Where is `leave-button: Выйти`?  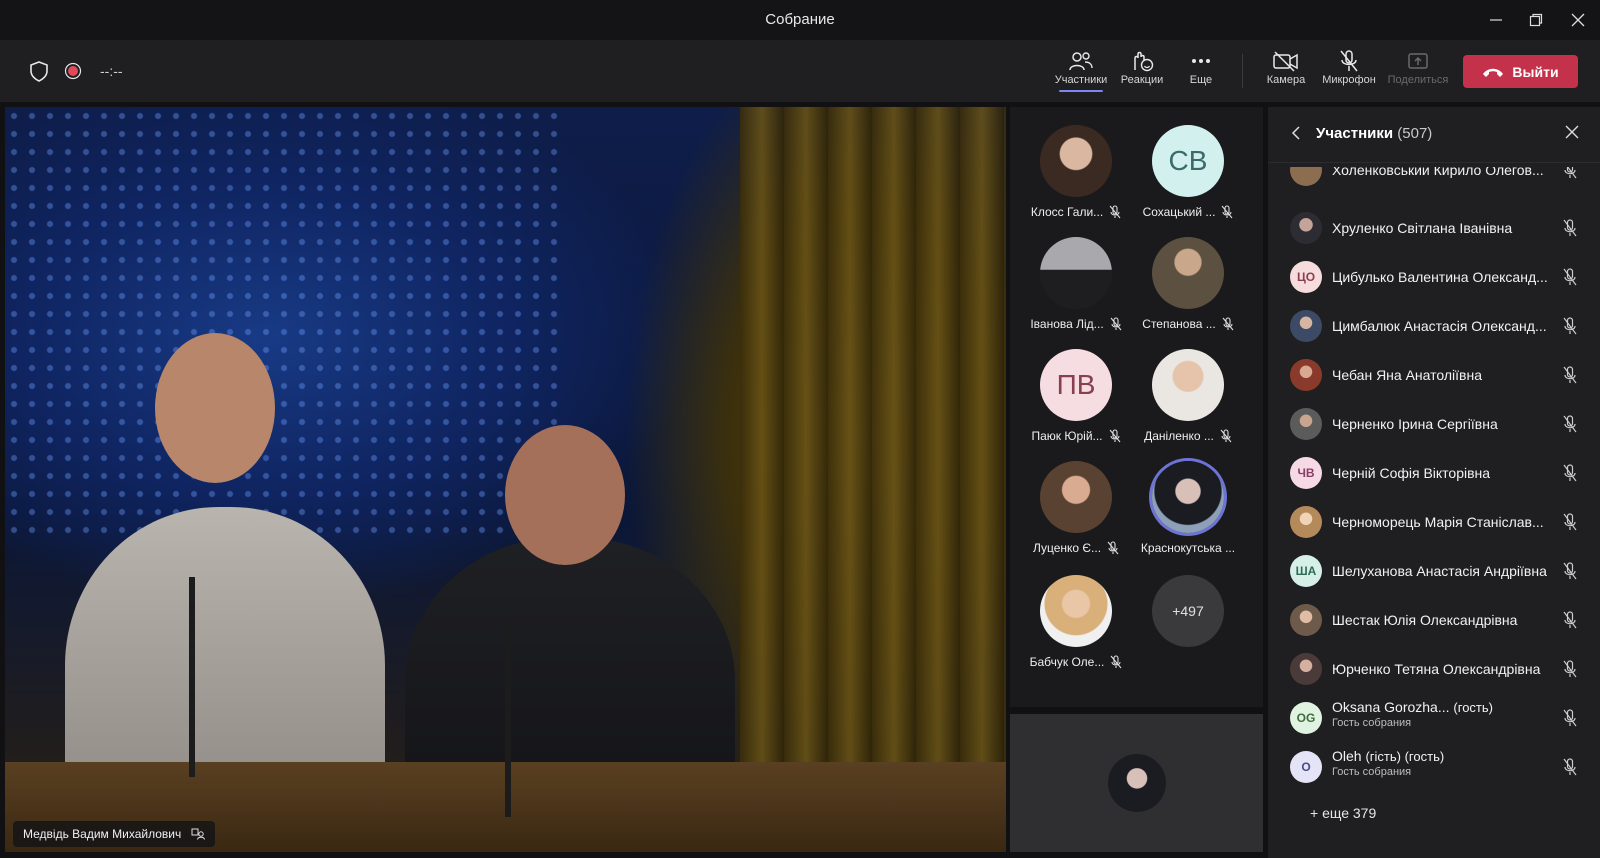 leave-button: Выйти is located at coordinates (1520, 71).